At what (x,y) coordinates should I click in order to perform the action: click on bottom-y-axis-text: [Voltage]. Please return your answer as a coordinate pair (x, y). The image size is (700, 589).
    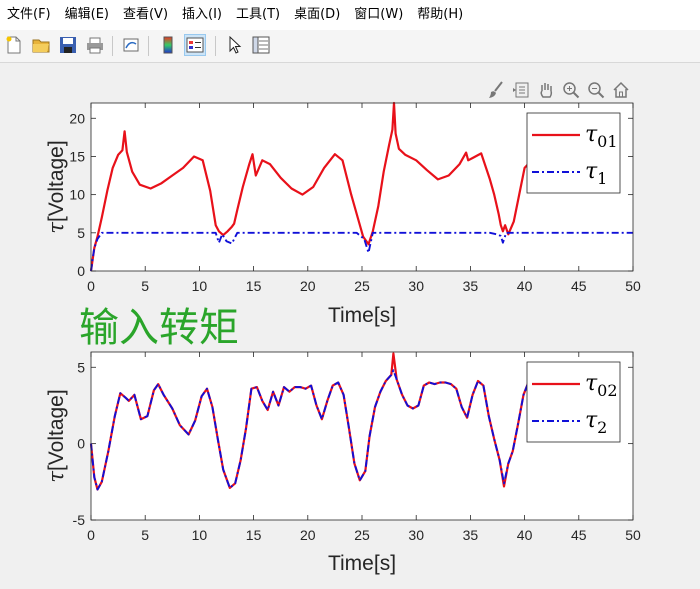
    Looking at the image, I should click on (56, 430).